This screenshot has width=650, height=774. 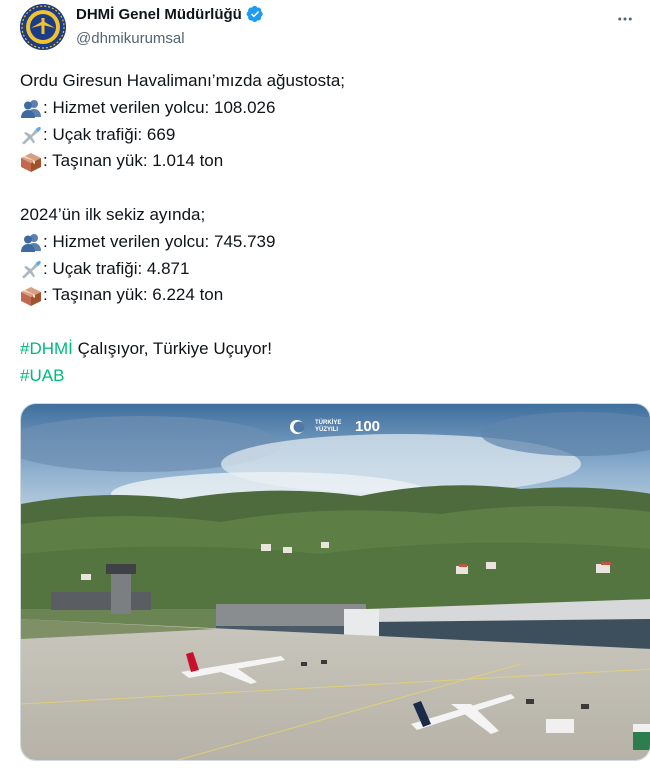 What do you see at coordinates (325, 108) in the screenshot?
I see `stat-line: : Hizmet verilen yolcu: 108.026` at bounding box center [325, 108].